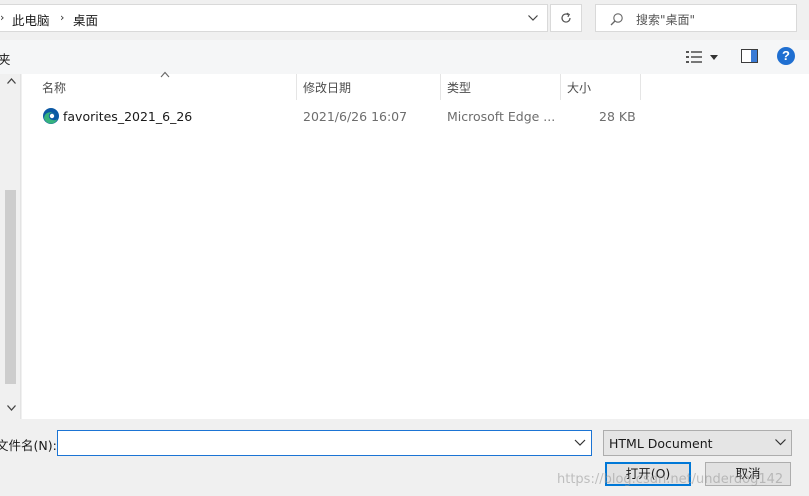  I want to click on breadcrumb-desktop: 桌面, so click(85, 19).